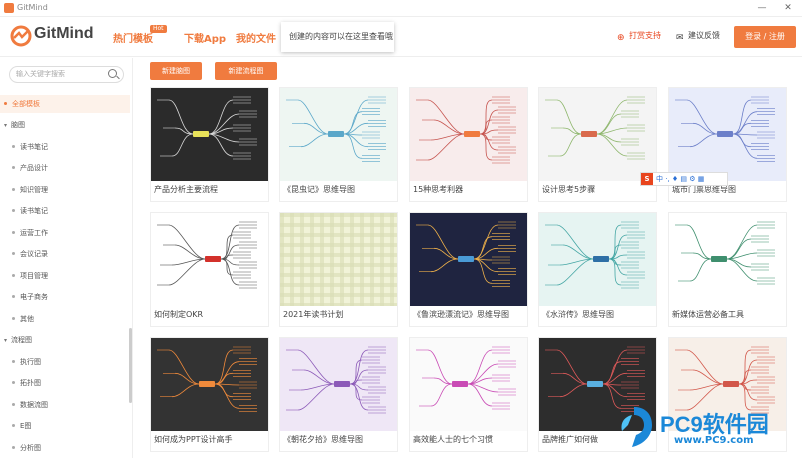  Describe the element at coordinates (65, 405) in the screenshot. I see `sidebar-item-dataflow: 数据流图` at that location.